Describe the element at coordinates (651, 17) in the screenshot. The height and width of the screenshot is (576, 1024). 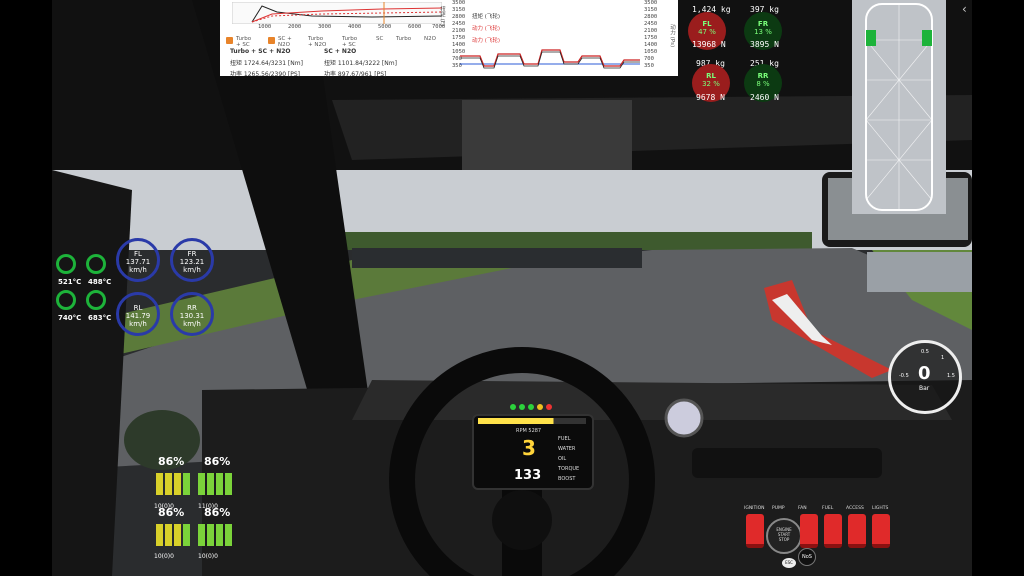
I see `right-axis-tick: 2800` at that location.